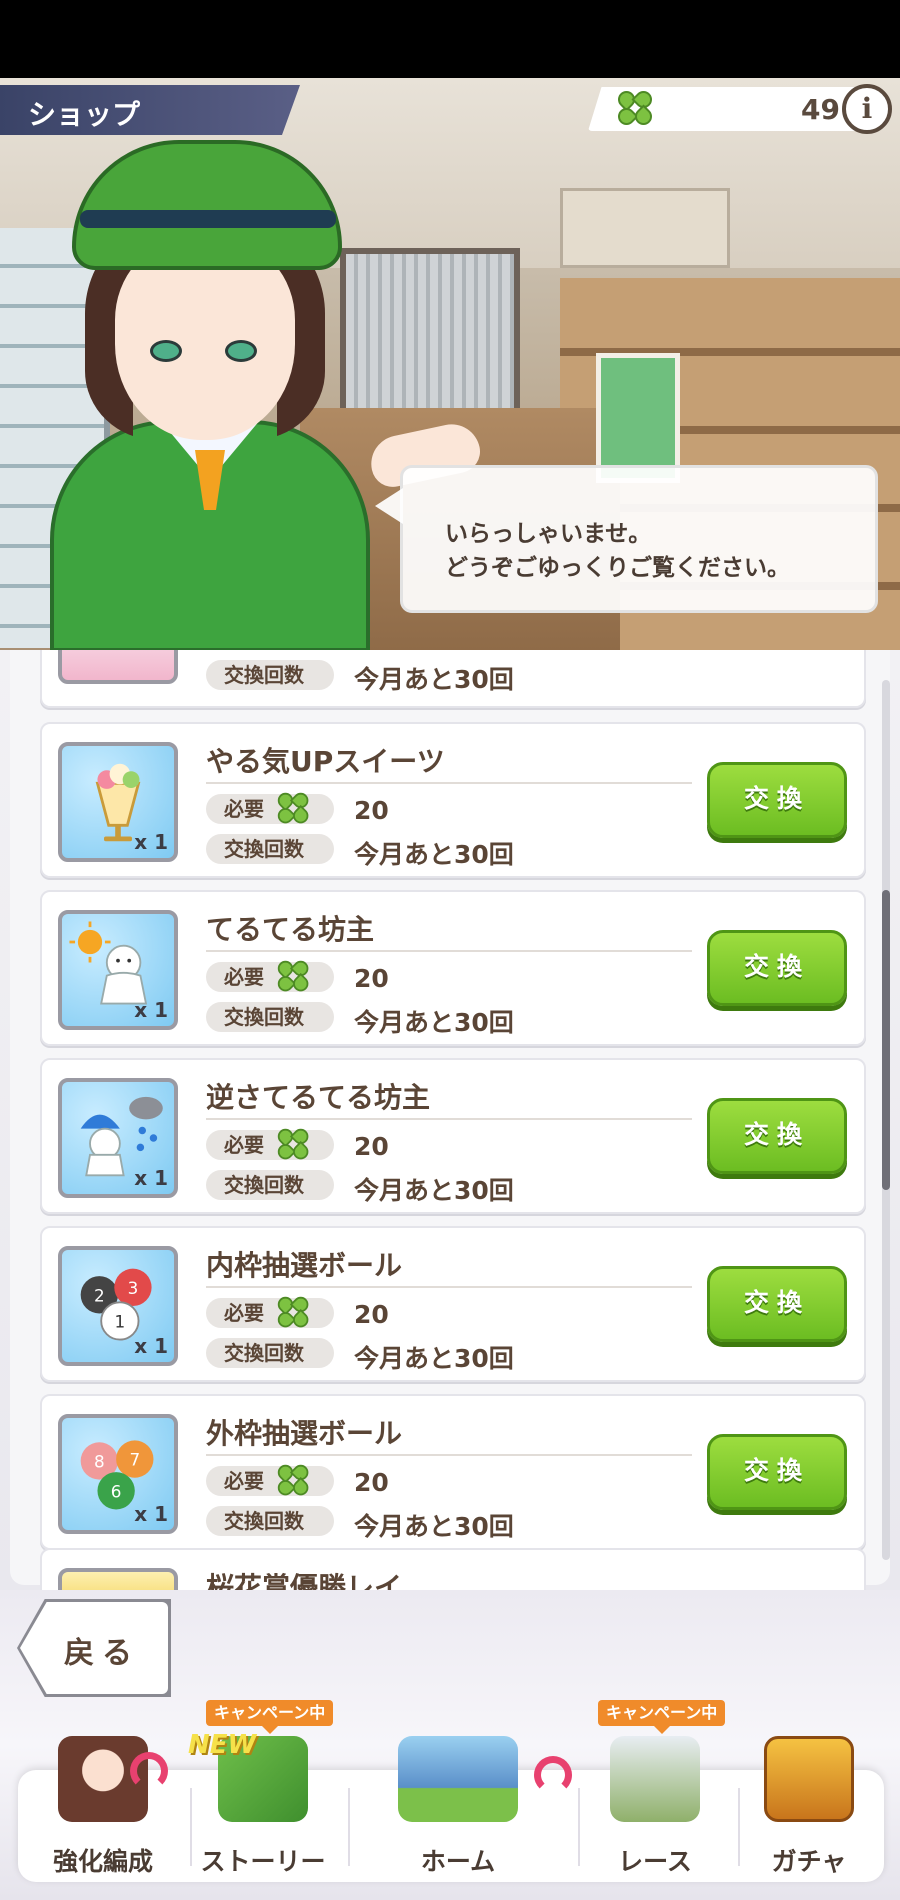 This screenshot has width=900, height=1900. What do you see at coordinates (116, 1491) in the screenshot?
I see `svg-text: 6` at bounding box center [116, 1491].